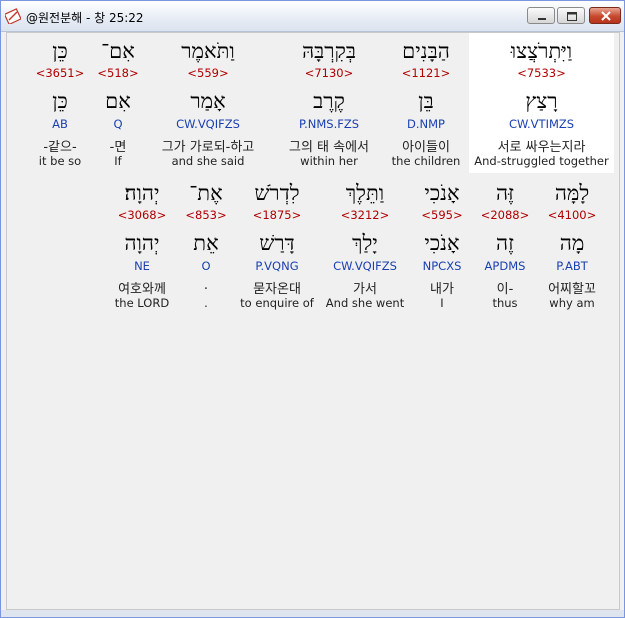 Image resolution: width=625 pixels, height=618 pixels. What do you see at coordinates (572, 289) in the screenshot?
I see `korean-gloss: 어찌할꼬` at bounding box center [572, 289].